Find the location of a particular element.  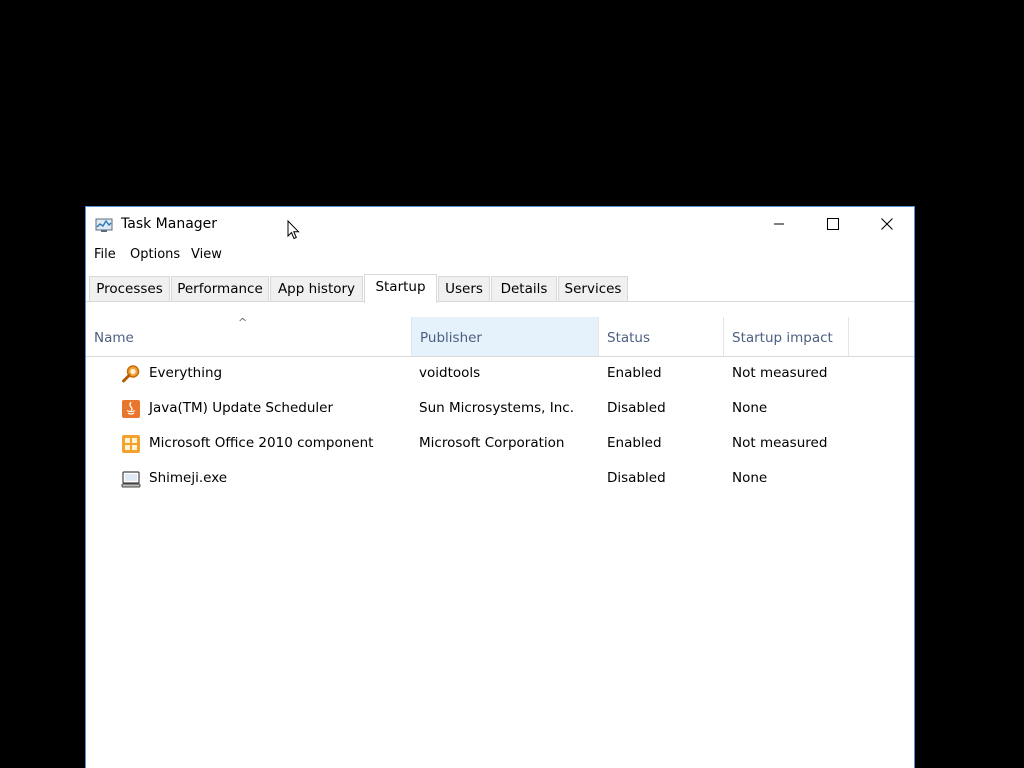

close-icon is located at coordinates (887, 224).